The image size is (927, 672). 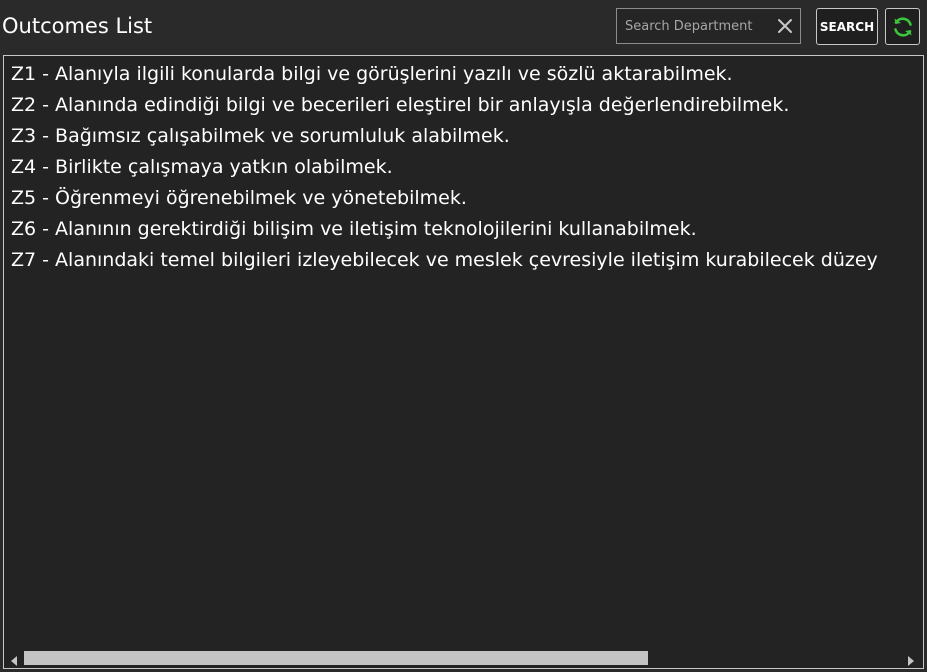 I want to click on scroll-right-icon, so click(x=911, y=659).